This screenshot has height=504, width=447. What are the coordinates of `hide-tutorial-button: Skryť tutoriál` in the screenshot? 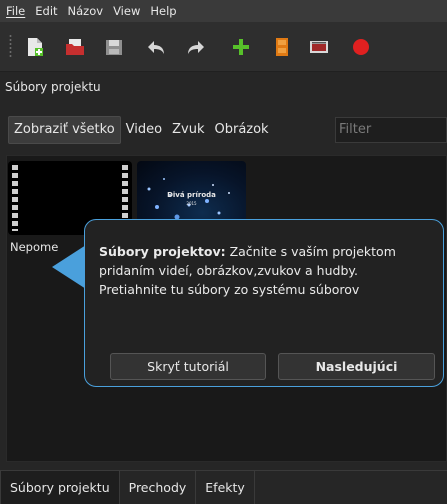 It's located at (188, 366).